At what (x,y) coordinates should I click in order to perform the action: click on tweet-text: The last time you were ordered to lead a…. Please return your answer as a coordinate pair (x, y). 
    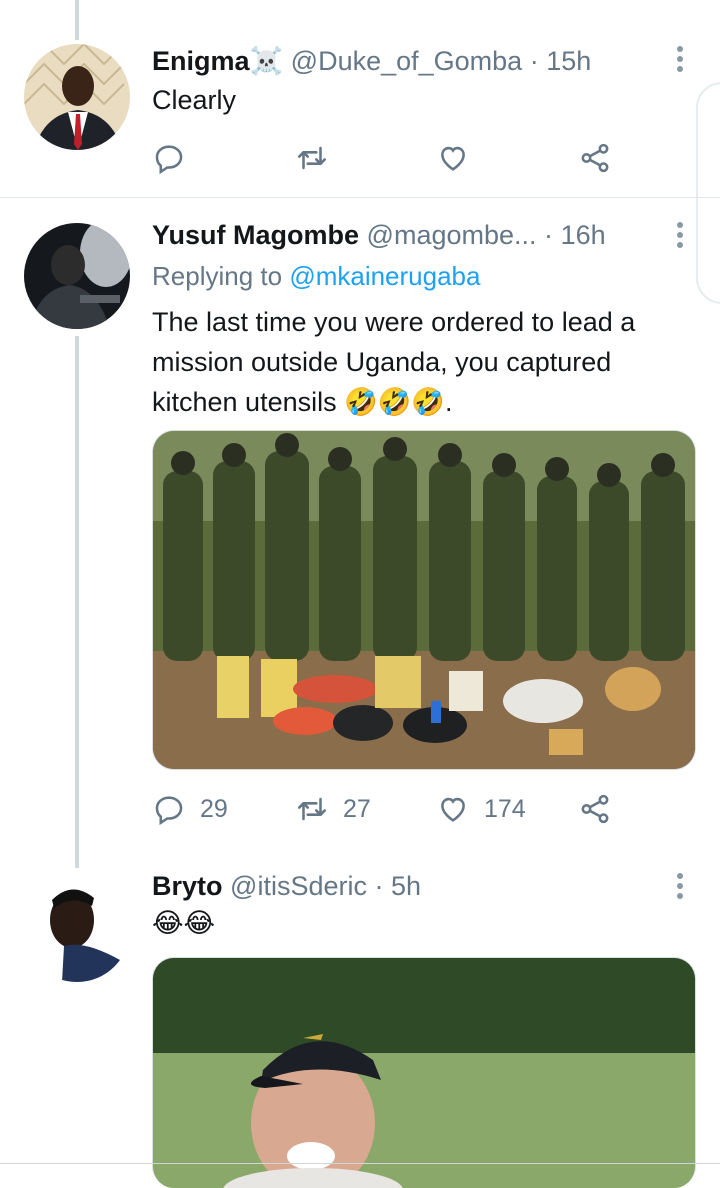
    Looking at the image, I should click on (393, 362).